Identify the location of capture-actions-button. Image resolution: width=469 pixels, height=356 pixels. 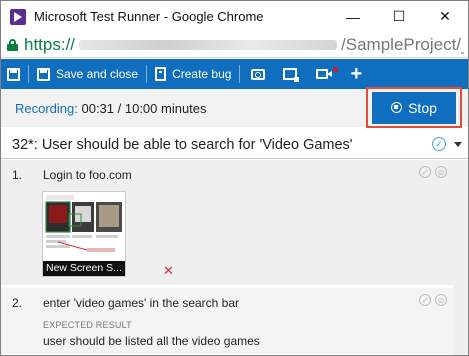
(290, 74).